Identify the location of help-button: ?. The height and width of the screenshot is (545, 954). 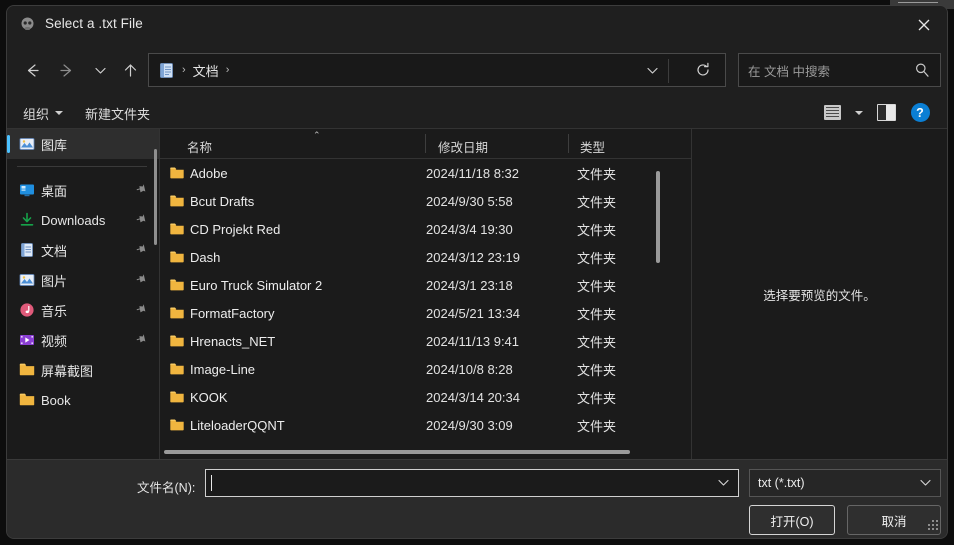
(920, 112).